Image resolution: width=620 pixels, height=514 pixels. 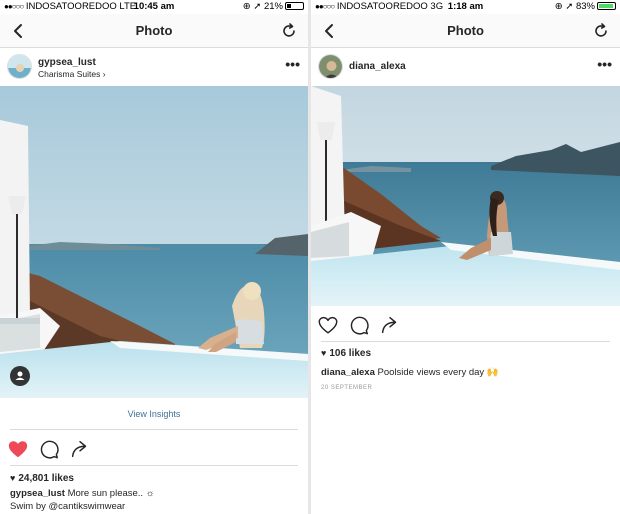 What do you see at coordinates (438, 372) in the screenshot?
I see `caption-text: Poolside views every day 🙌` at bounding box center [438, 372].